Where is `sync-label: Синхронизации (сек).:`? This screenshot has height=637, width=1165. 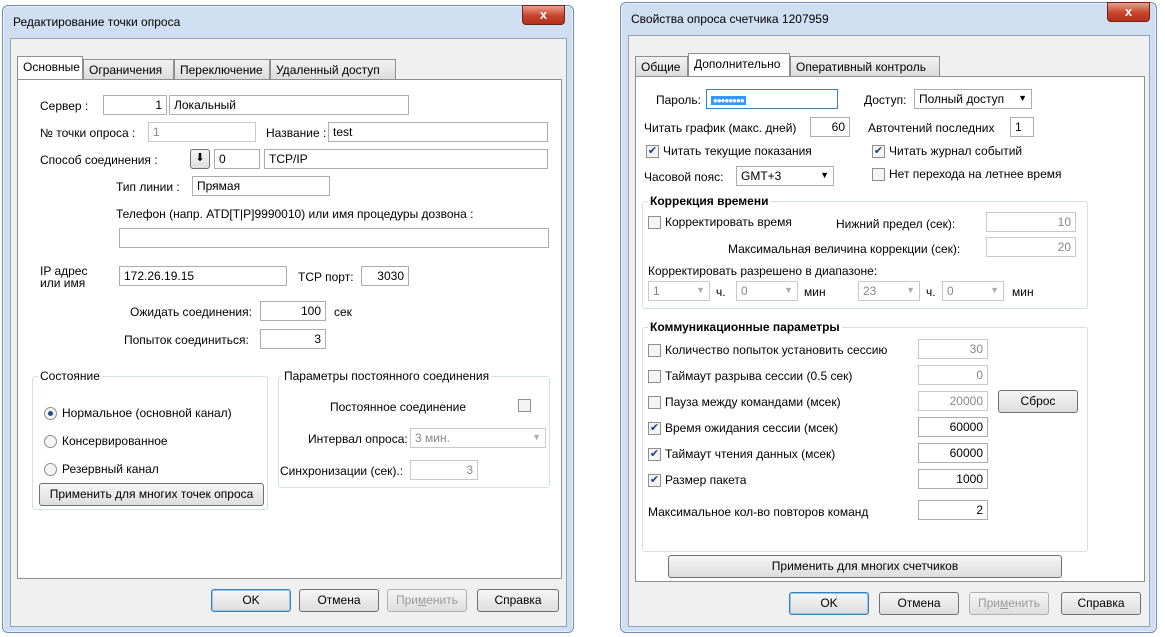 sync-label: Синхронизации (сек).: is located at coordinates (342, 471).